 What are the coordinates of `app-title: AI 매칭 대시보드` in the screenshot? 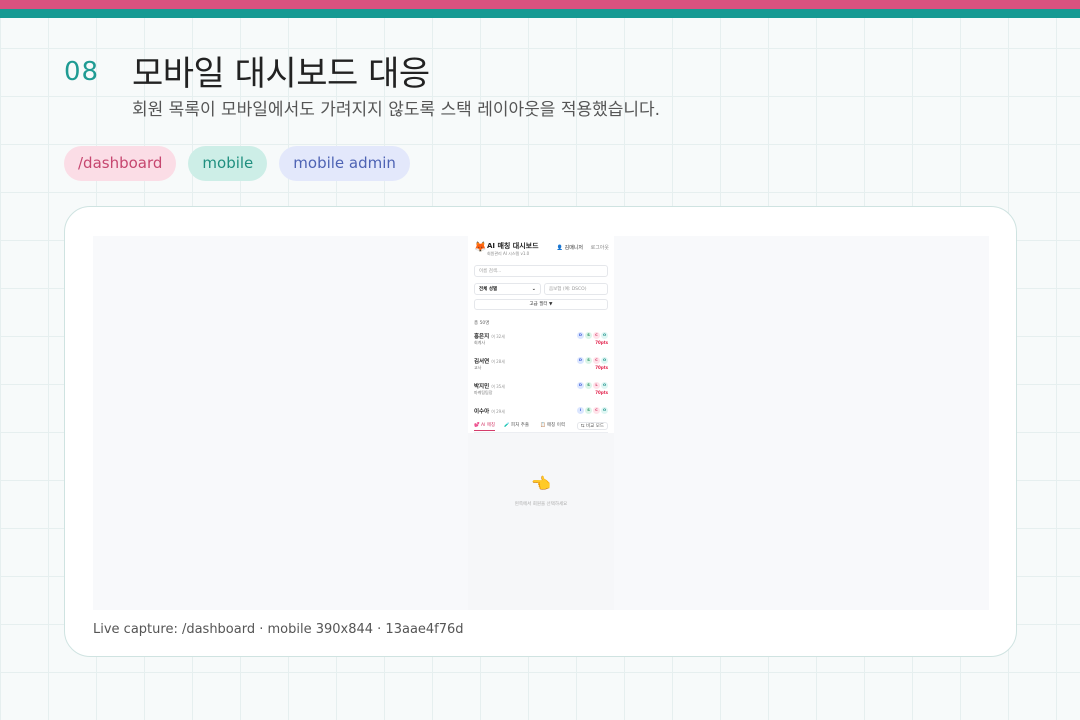 It's located at (513, 246).